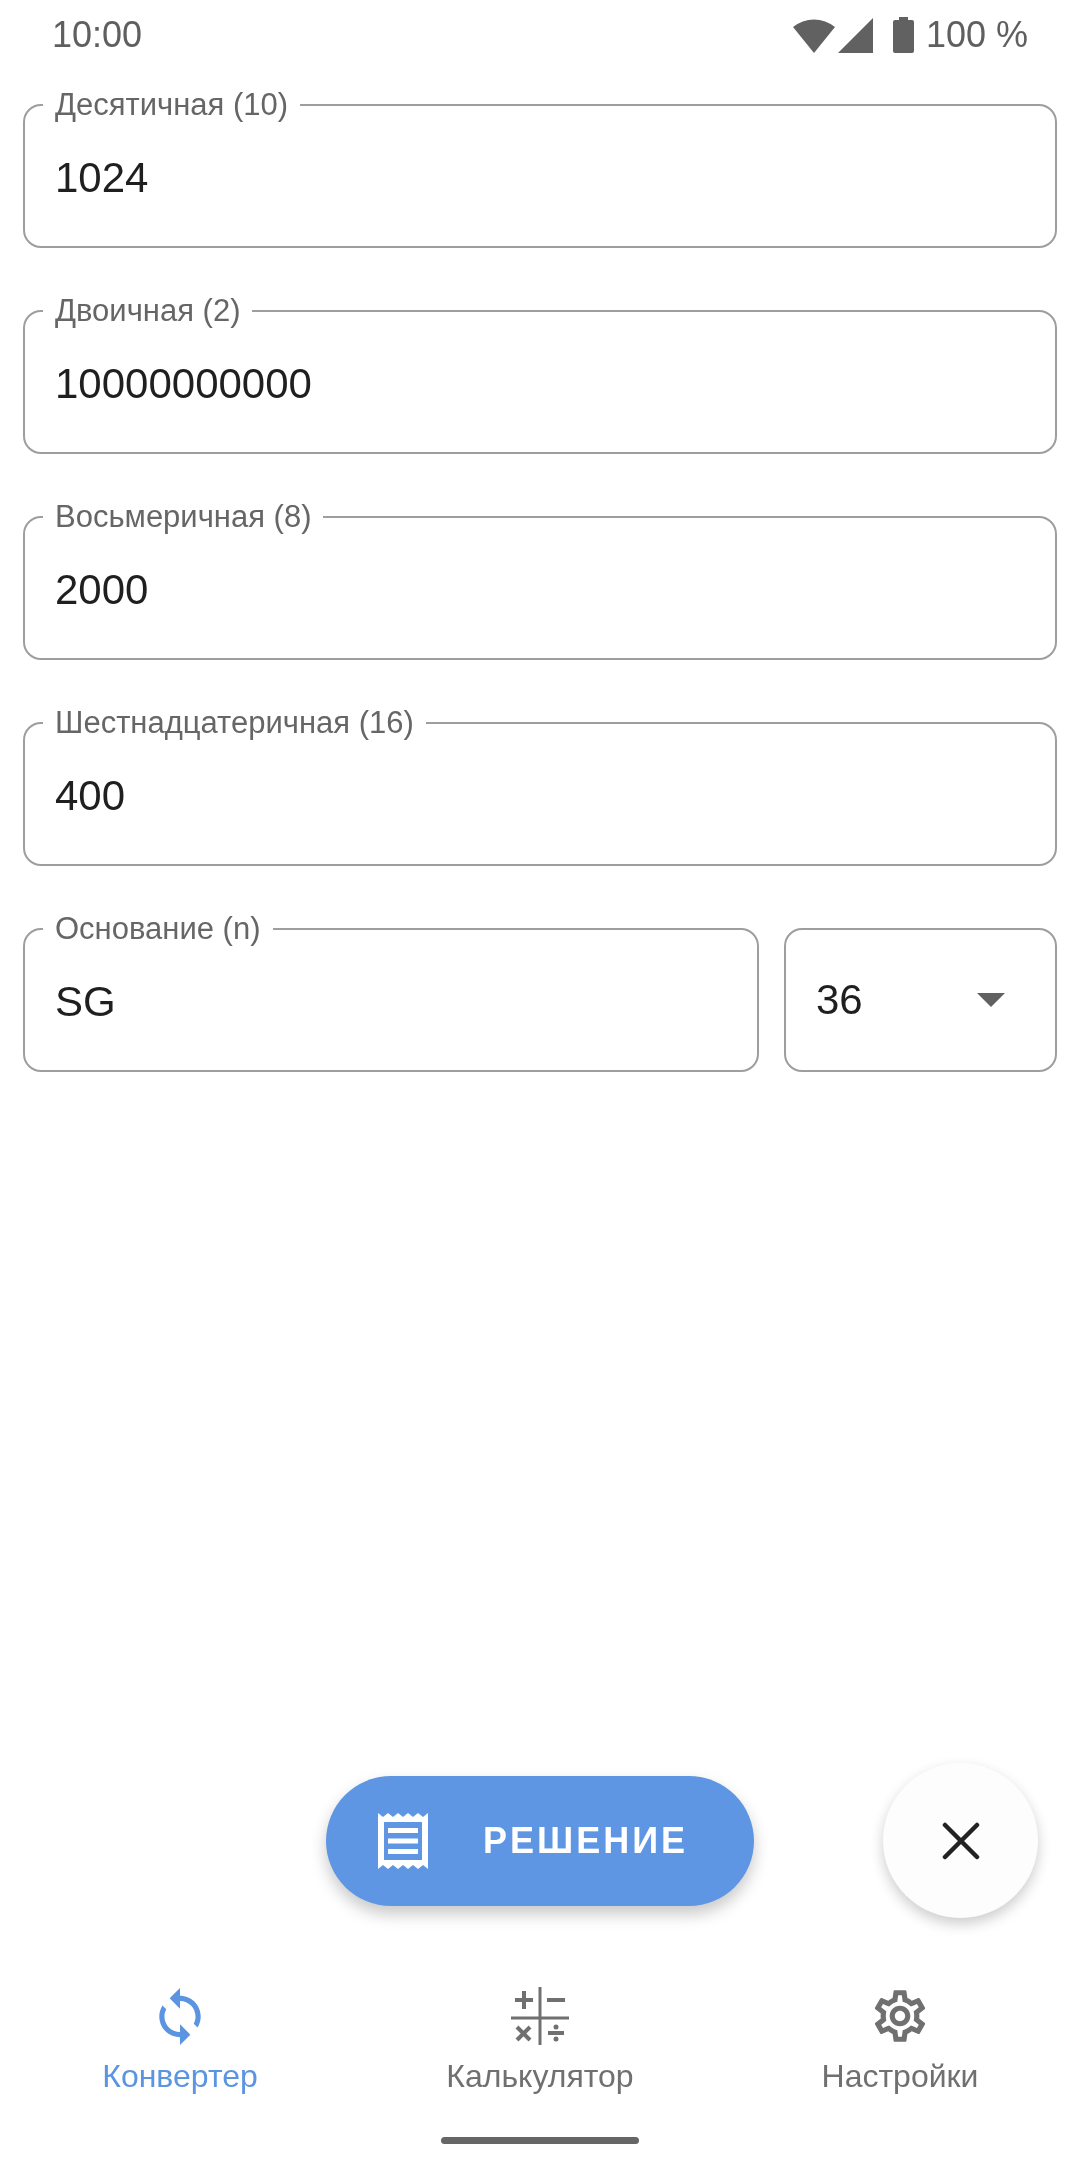 This screenshot has width=1080, height=2160. I want to click on field-label: Двоичная (2), so click(148, 311).